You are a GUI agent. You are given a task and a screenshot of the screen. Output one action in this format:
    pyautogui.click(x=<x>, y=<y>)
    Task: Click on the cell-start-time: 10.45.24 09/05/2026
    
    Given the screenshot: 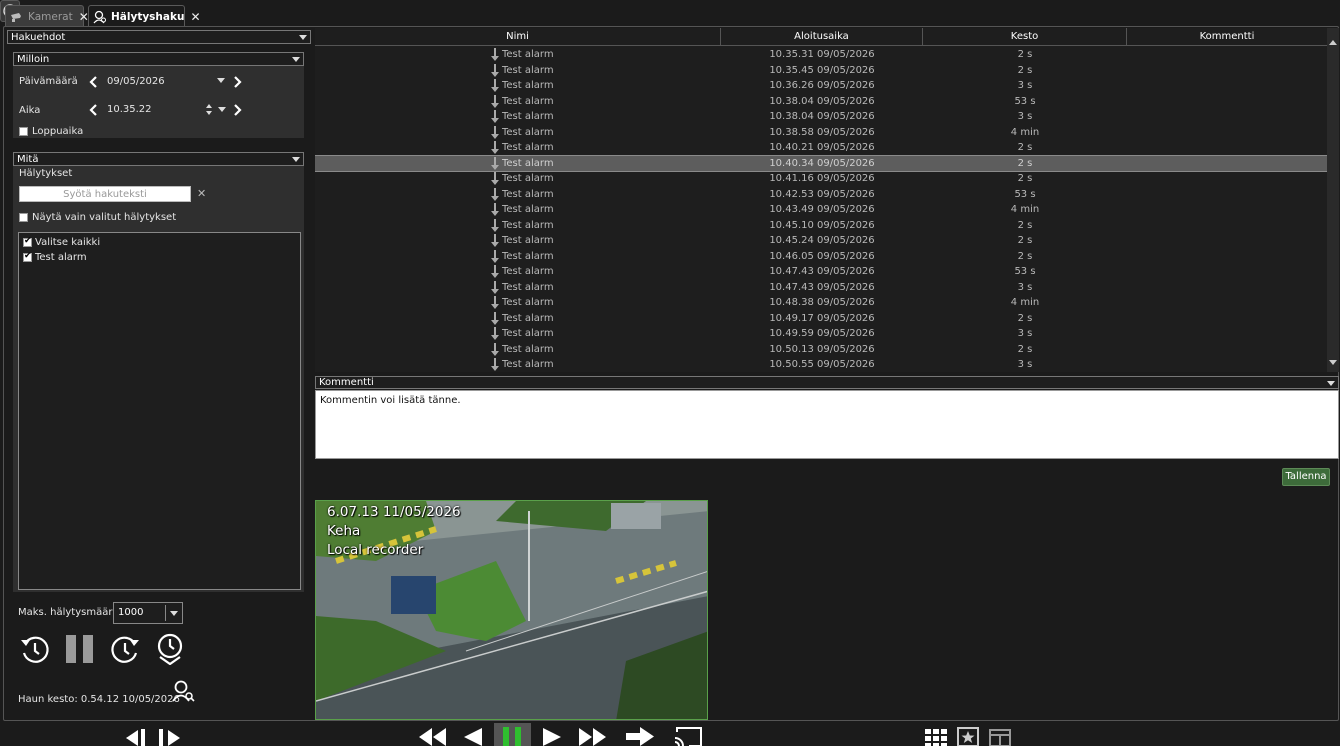 What is the action you would take?
    pyautogui.click(x=822, y=240)
    